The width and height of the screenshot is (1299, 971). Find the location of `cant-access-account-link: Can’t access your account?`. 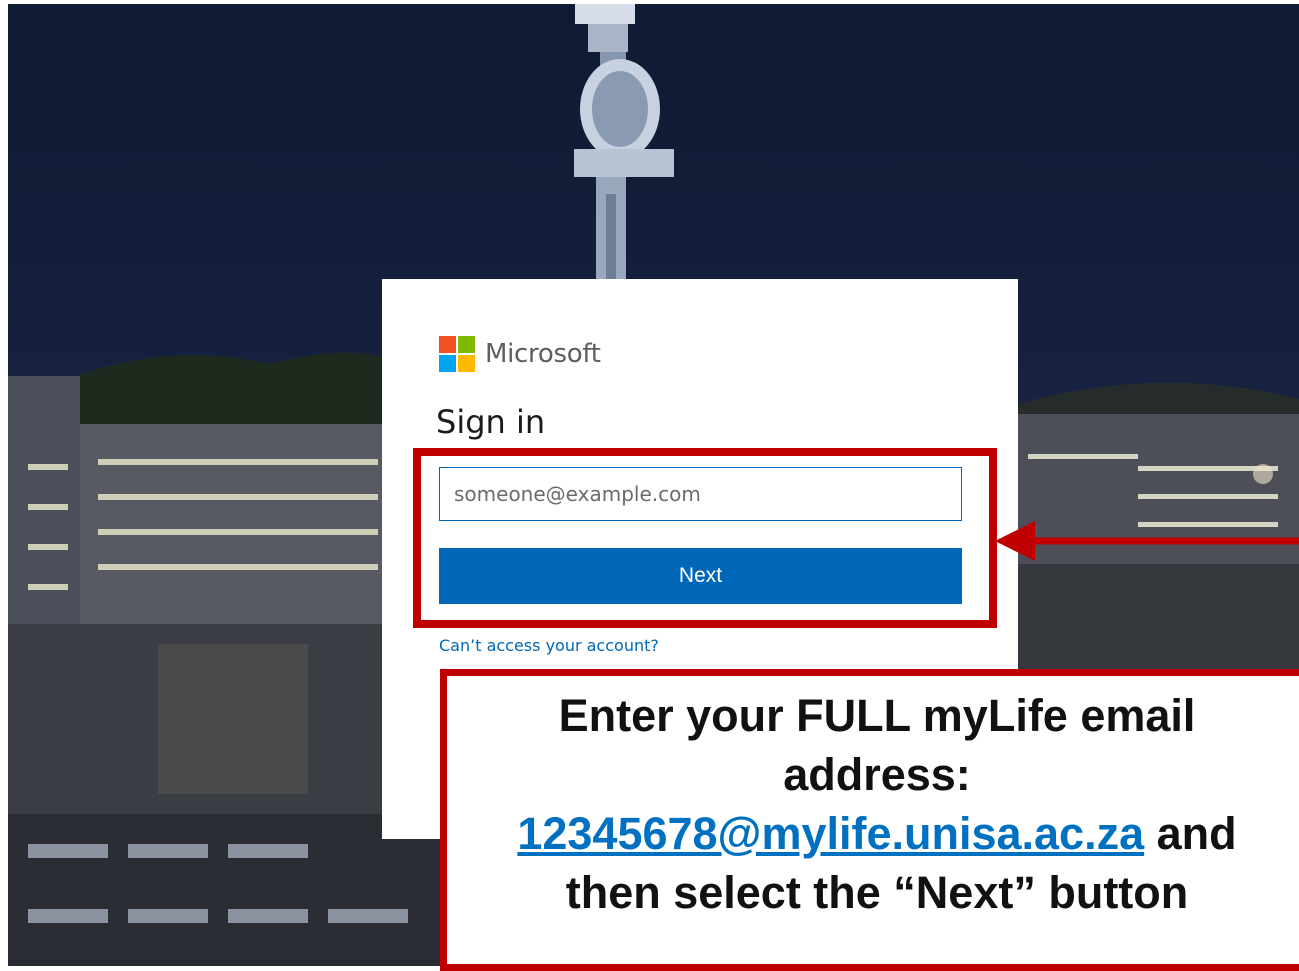

cant-access-account-link: Can’t access your account? is located at coordinates (549, 645).